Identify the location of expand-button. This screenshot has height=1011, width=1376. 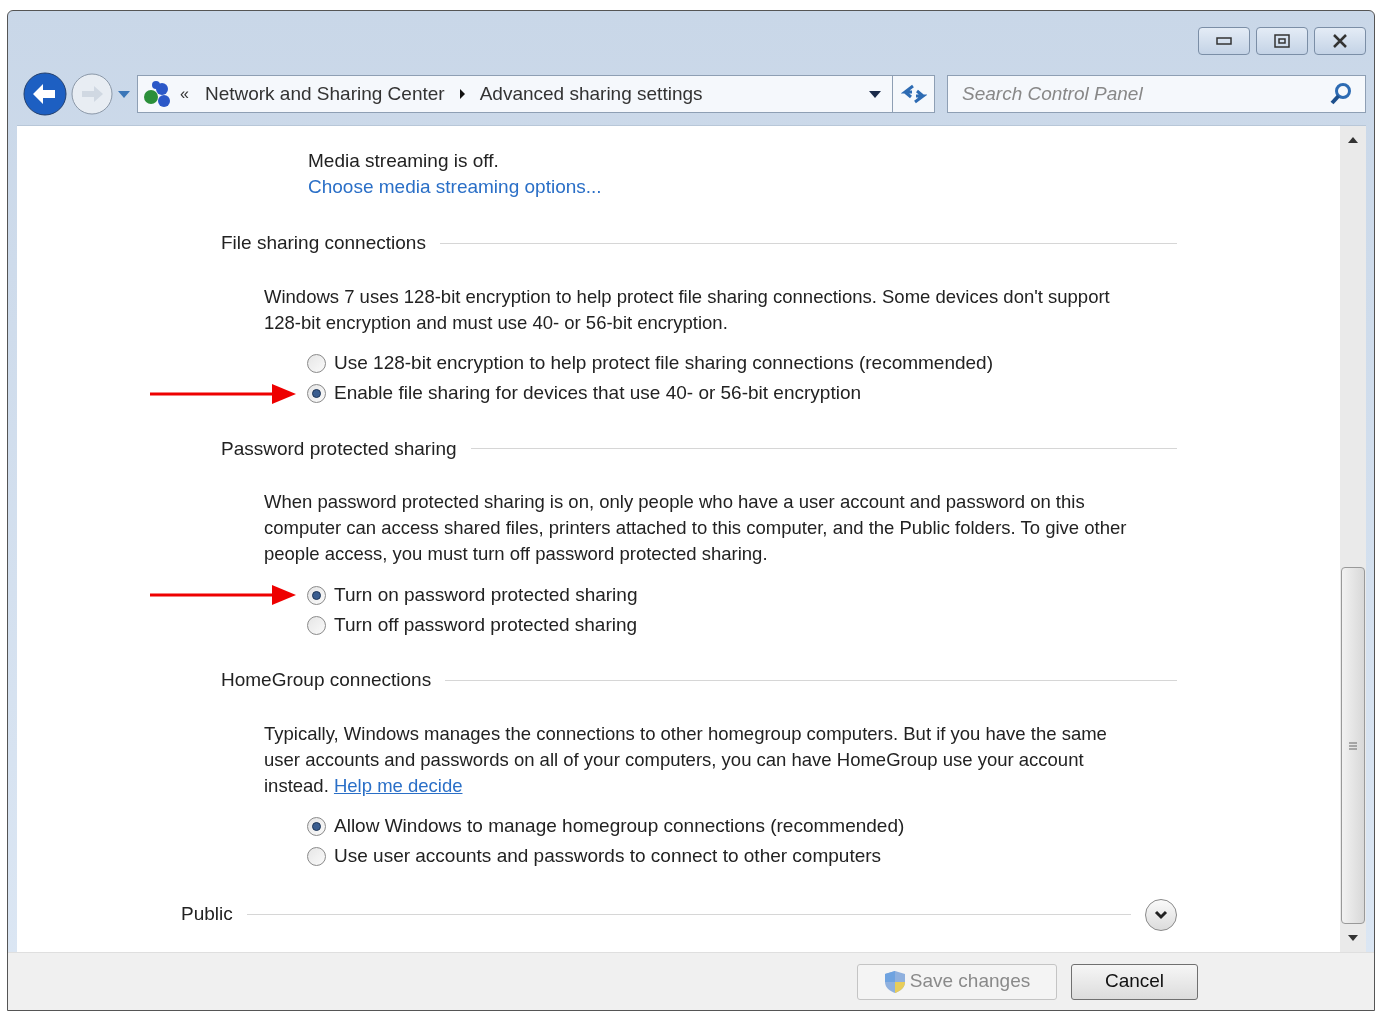
(1161, 914).